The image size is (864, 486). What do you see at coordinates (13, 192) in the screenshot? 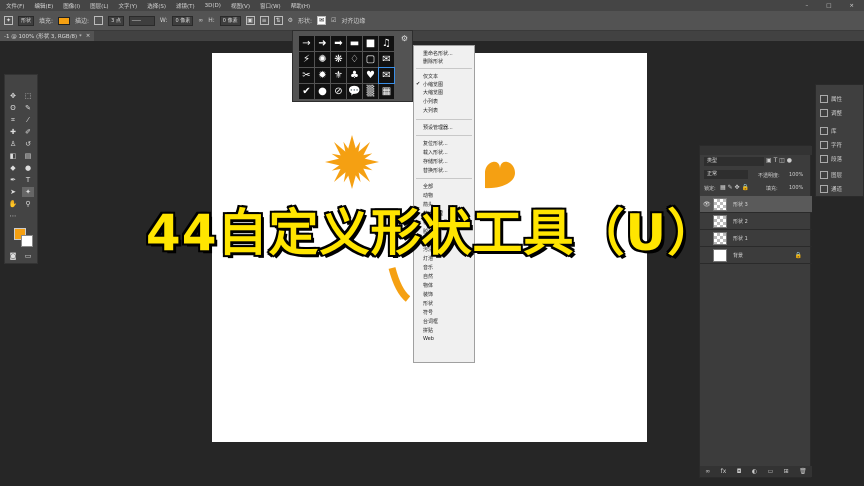
I see `path-select-tool-icon: ➤` at bounding box center [13, 192].